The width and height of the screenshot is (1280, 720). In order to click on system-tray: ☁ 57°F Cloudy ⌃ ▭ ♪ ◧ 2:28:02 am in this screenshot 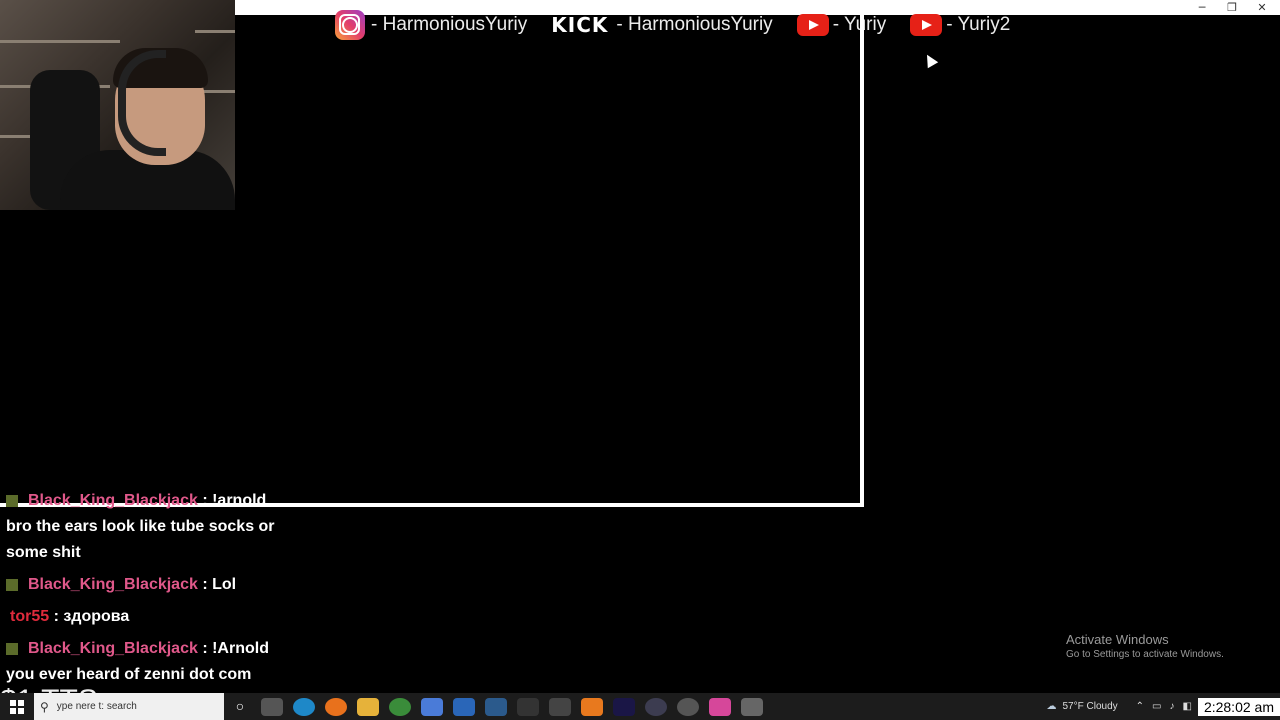, I will do `click(1163, 706)`.